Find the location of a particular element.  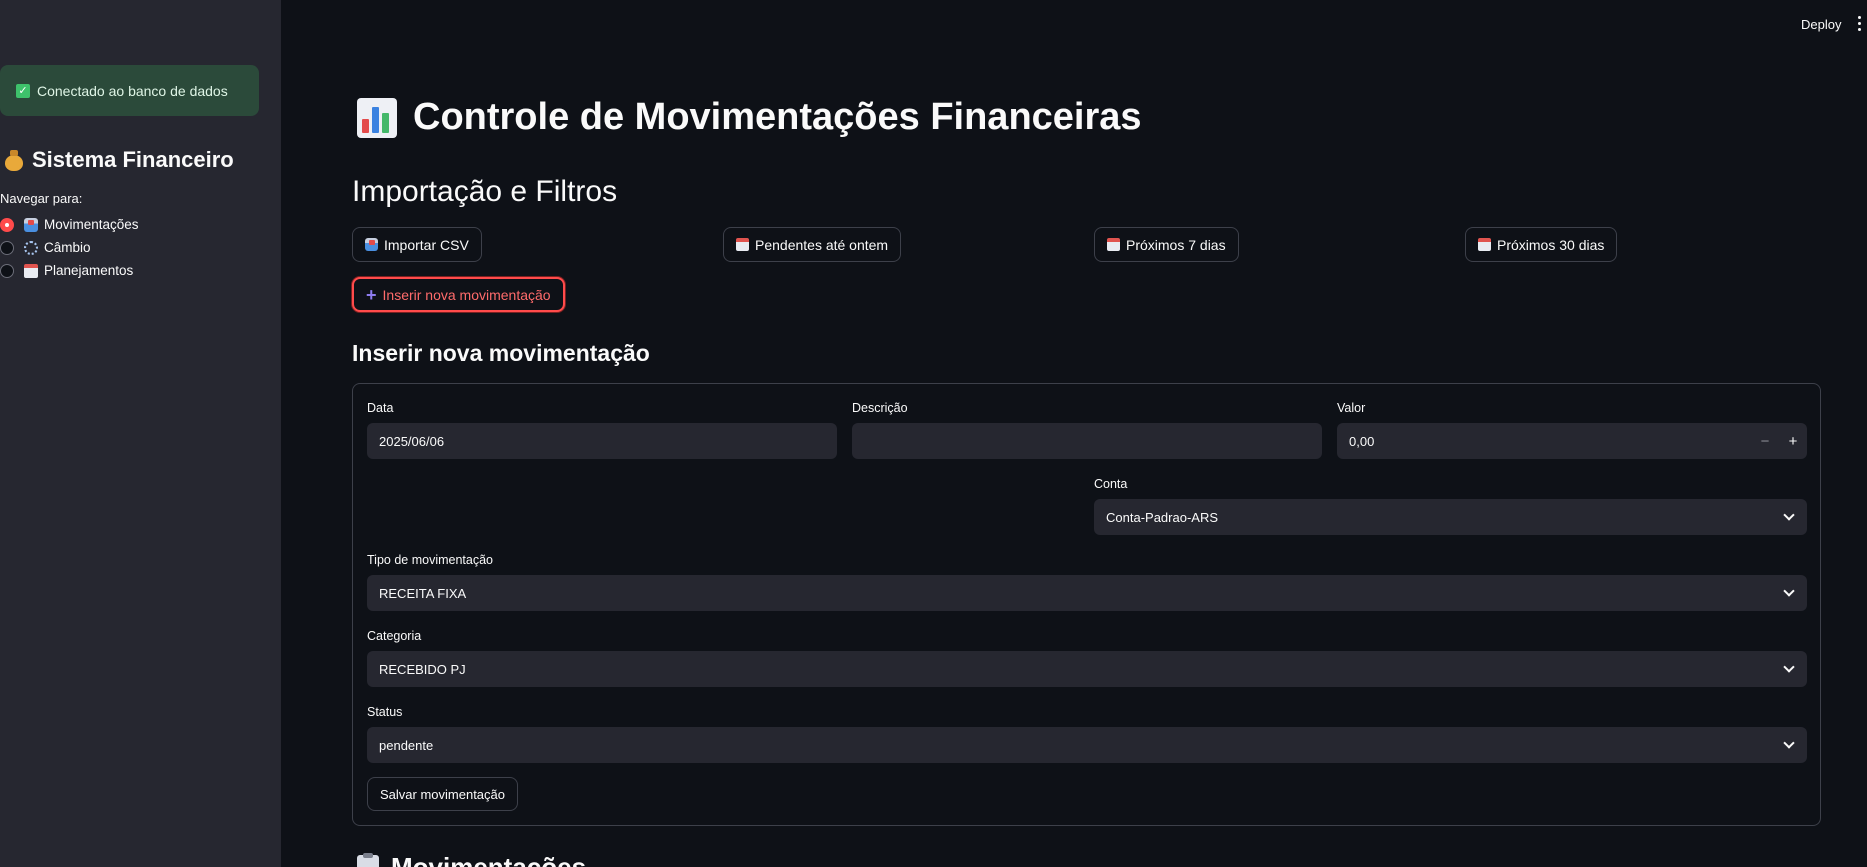

deploy-button: Deploy is located at coordinates (1821, 24).